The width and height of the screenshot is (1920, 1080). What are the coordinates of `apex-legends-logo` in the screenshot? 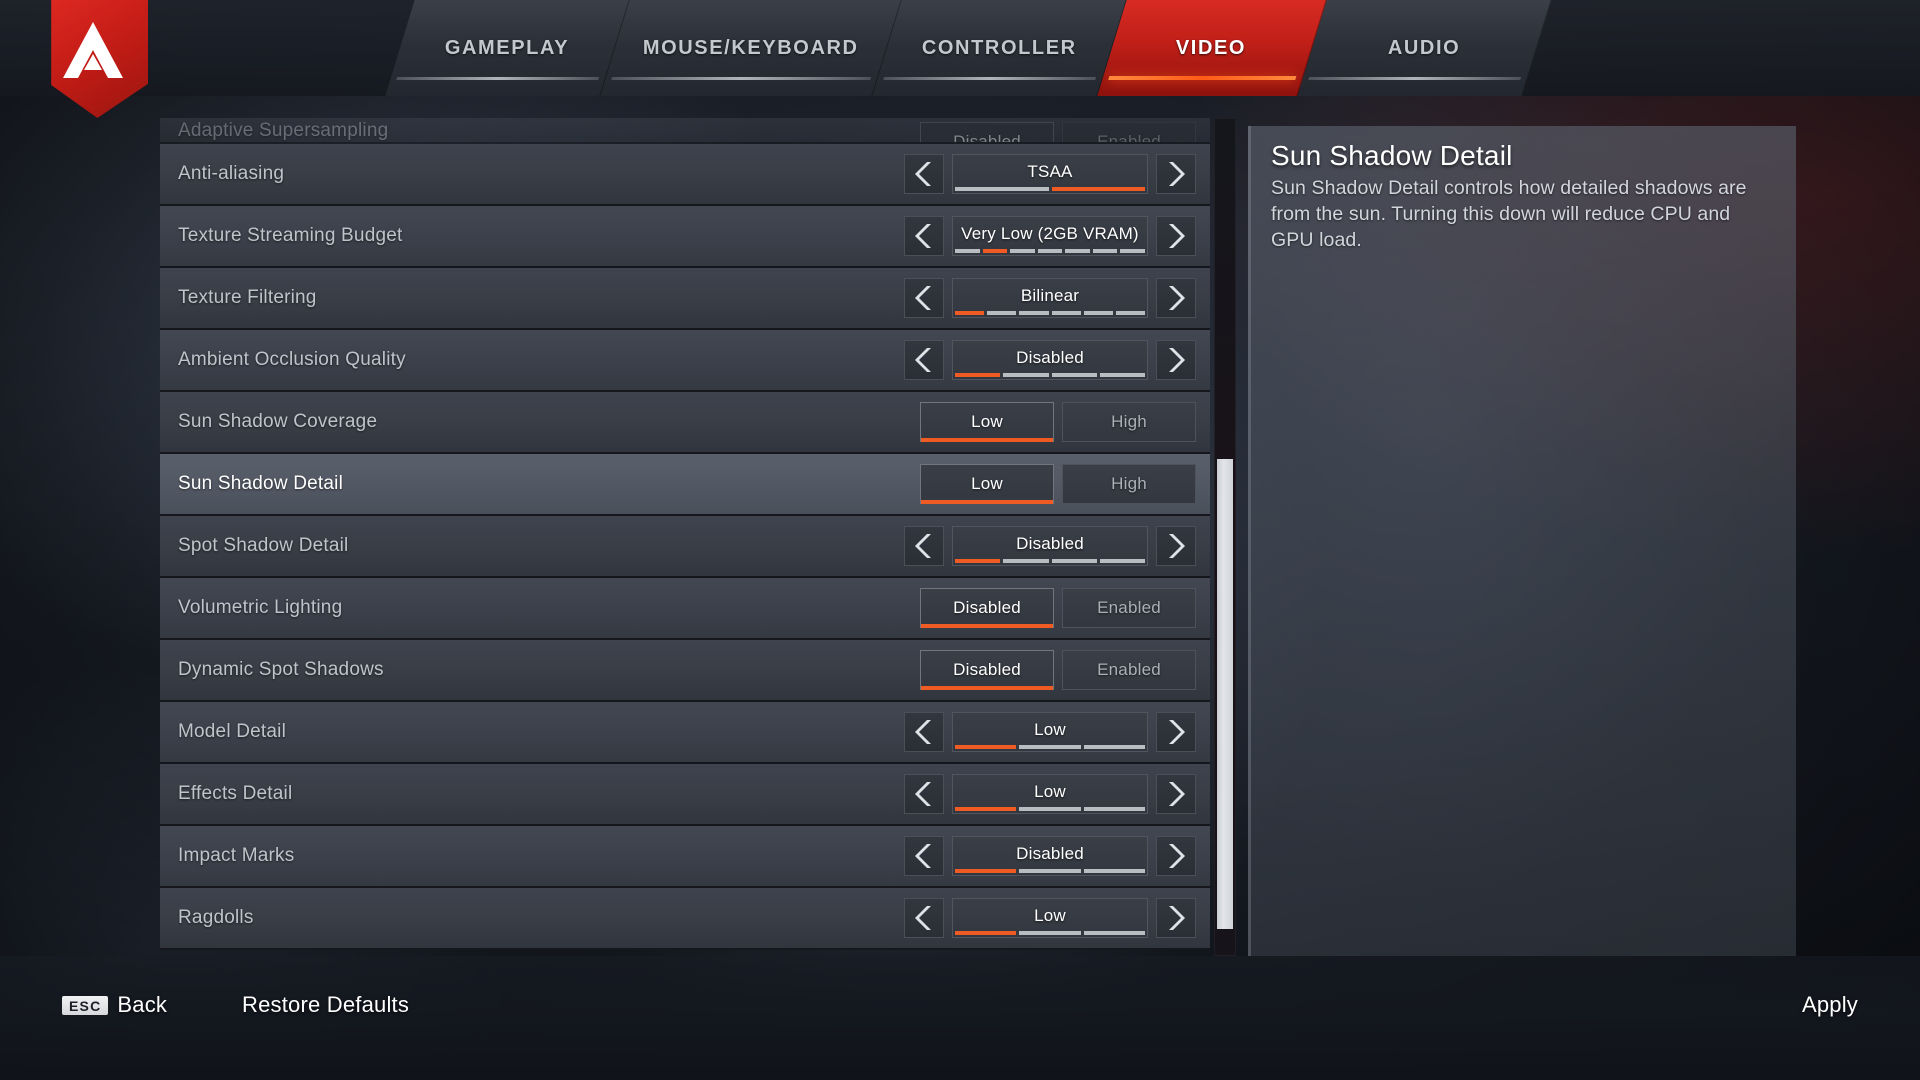 It's located at (93, 59).